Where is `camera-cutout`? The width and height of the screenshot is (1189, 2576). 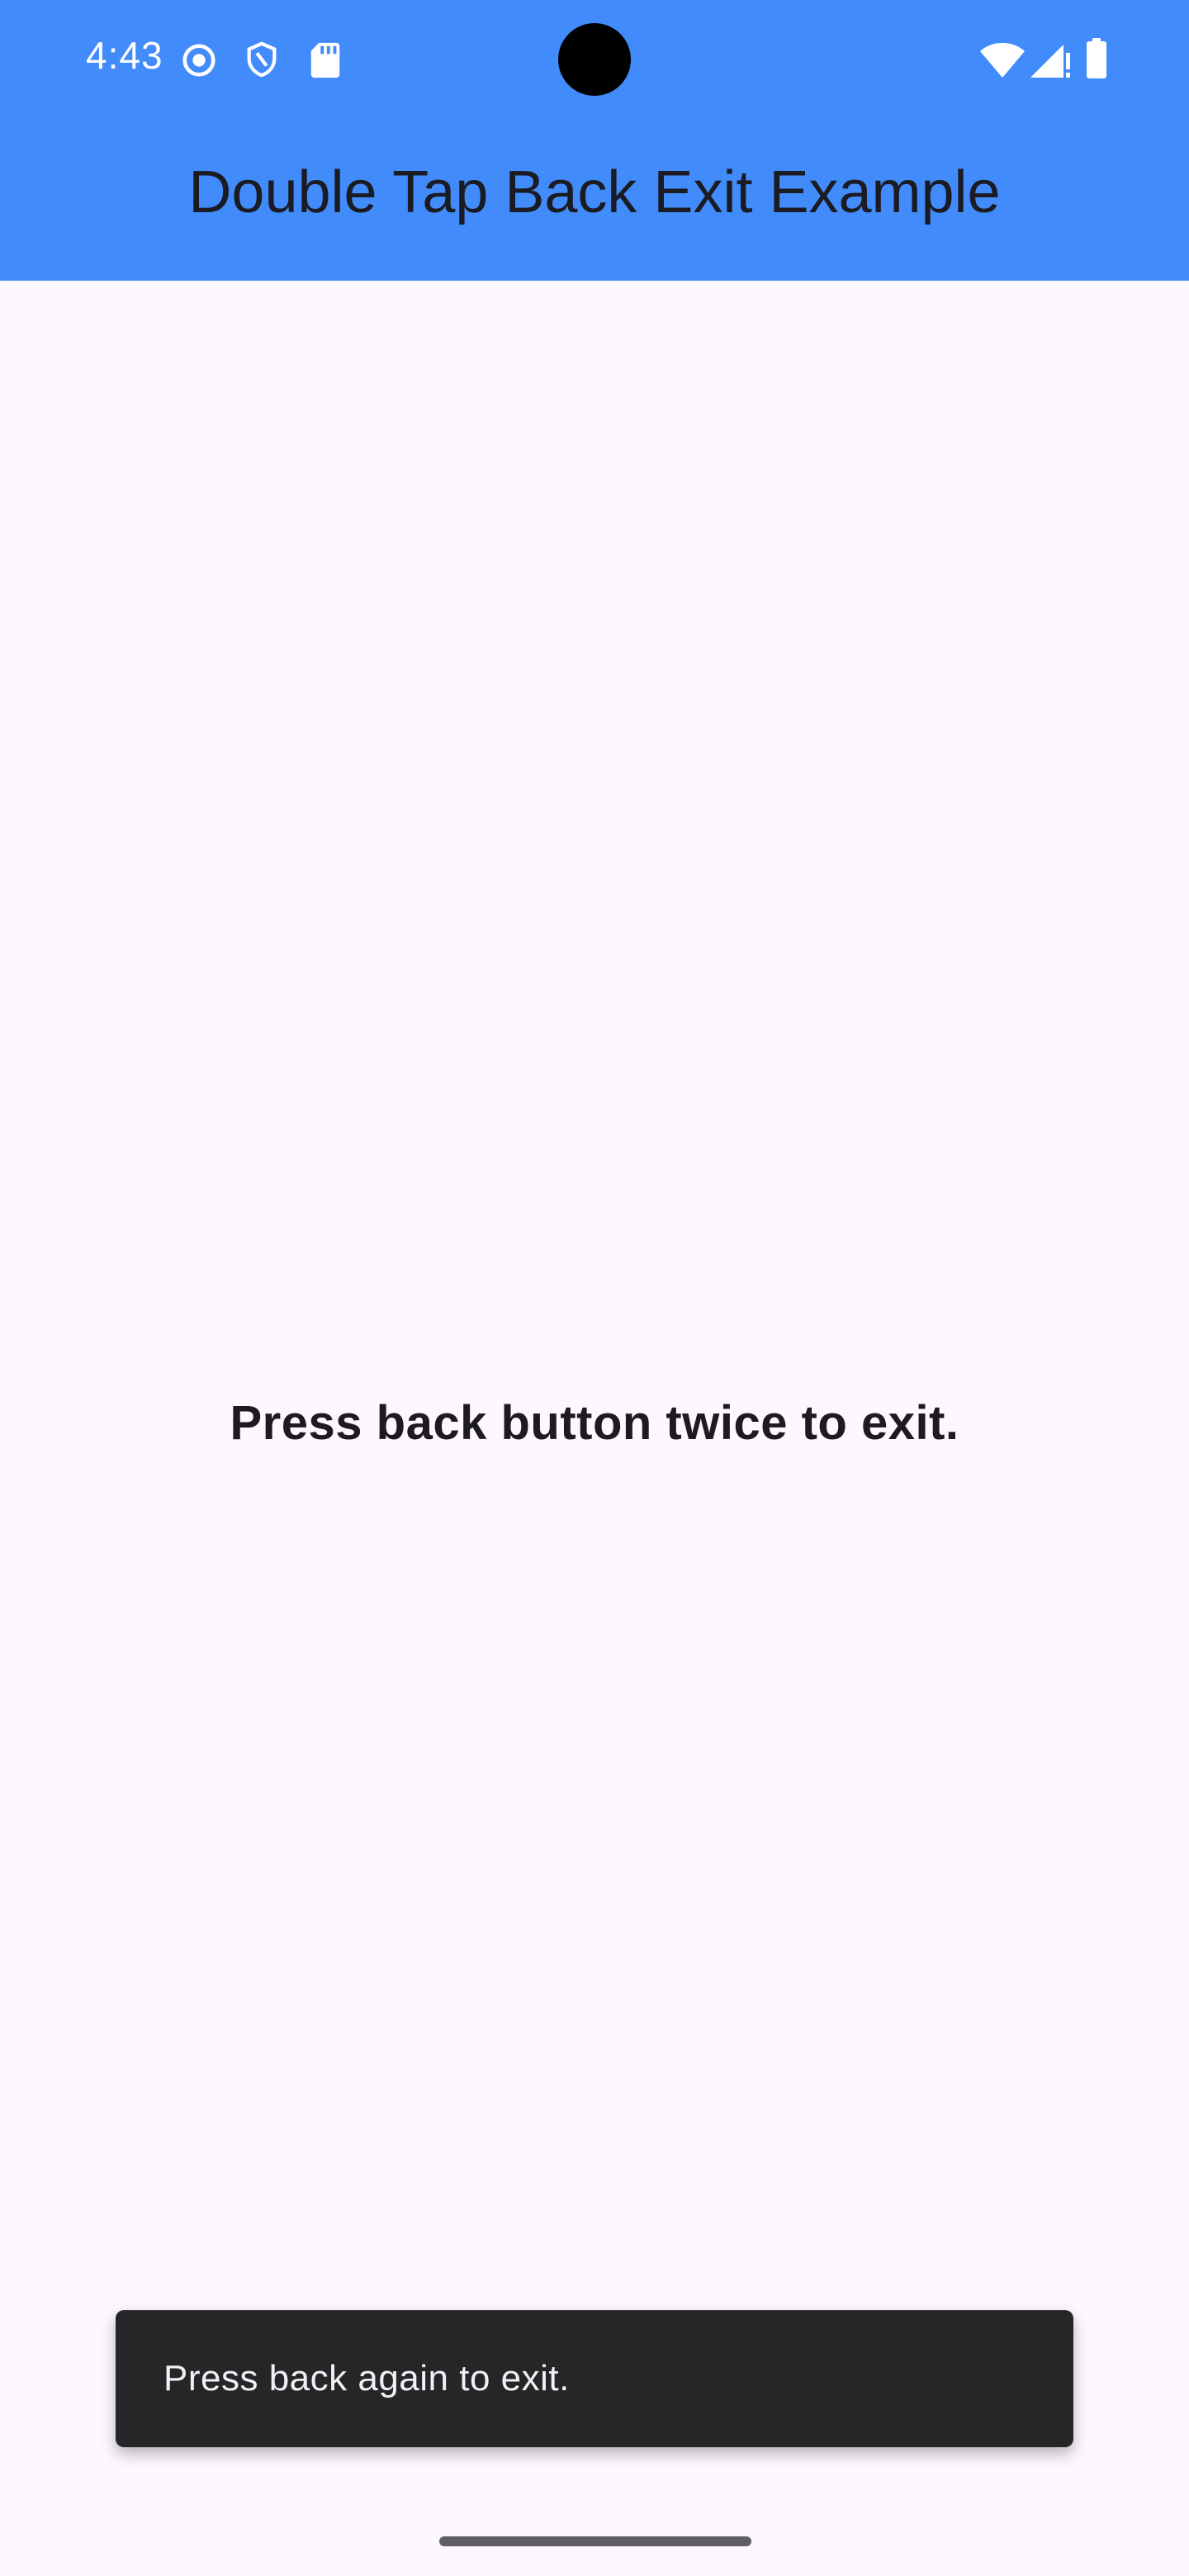 camera-cutout is located at coordinates (594, 59).